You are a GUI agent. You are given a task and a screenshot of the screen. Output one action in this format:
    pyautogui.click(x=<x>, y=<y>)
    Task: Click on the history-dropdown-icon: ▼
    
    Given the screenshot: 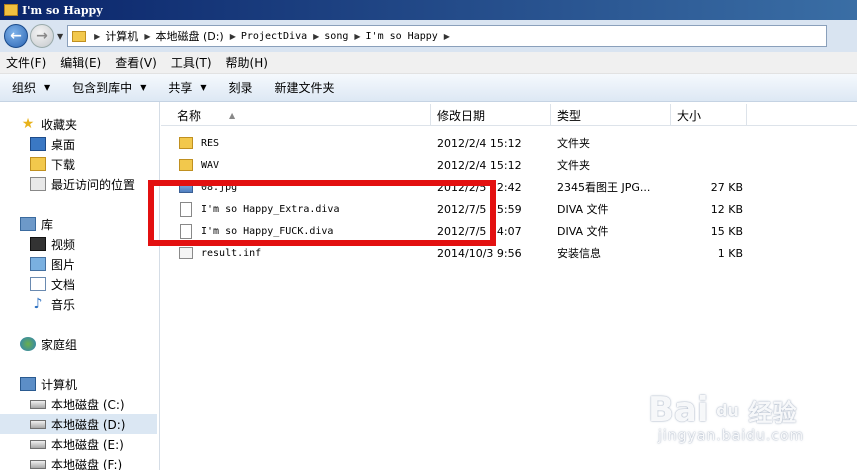 What is the action you would take?
    pyautogui.click(x=60, y=36)
    